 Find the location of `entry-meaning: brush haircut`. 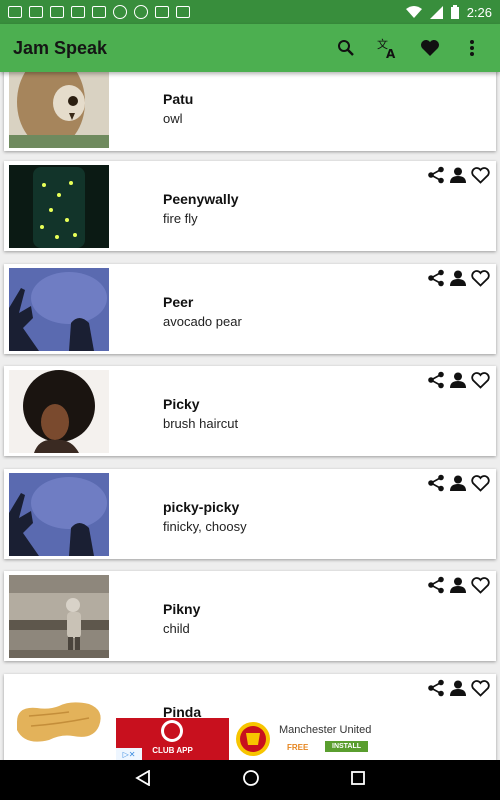

entry-meaning: brush haircut is located at coordinates (201, 423).